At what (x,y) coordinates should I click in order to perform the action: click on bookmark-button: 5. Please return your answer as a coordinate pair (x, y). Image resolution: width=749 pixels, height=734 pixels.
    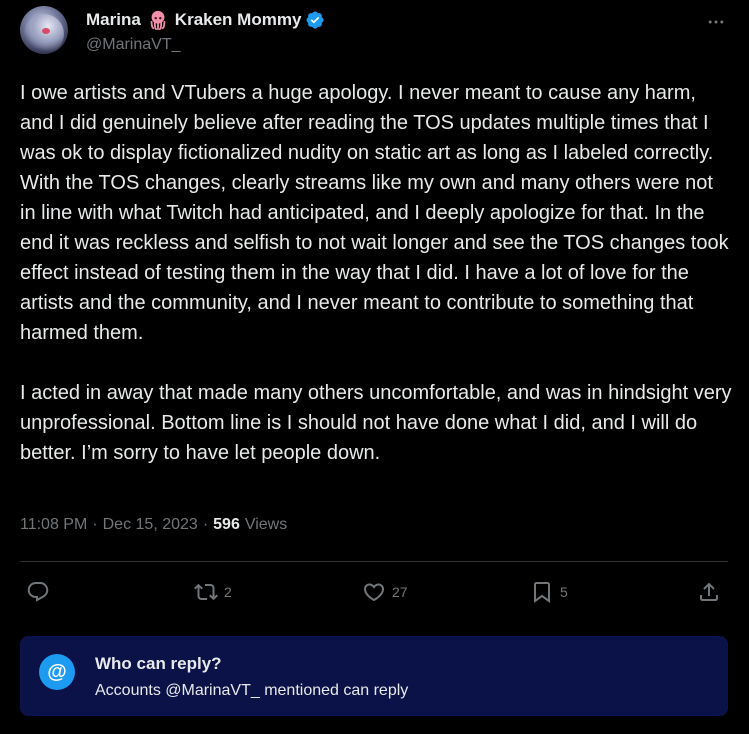
    Looking at the image, I should click on (549, 592).